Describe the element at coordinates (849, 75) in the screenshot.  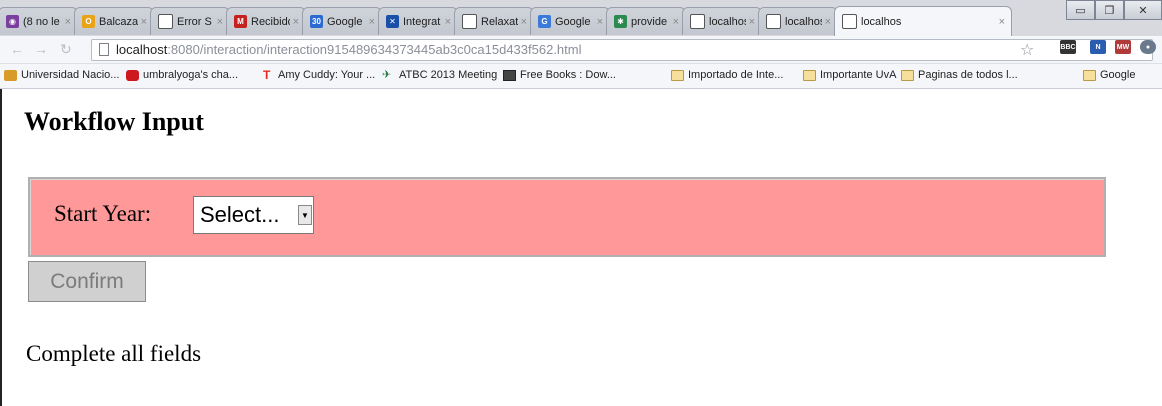
I see `bookmark-item: Importante UvA` at that location.